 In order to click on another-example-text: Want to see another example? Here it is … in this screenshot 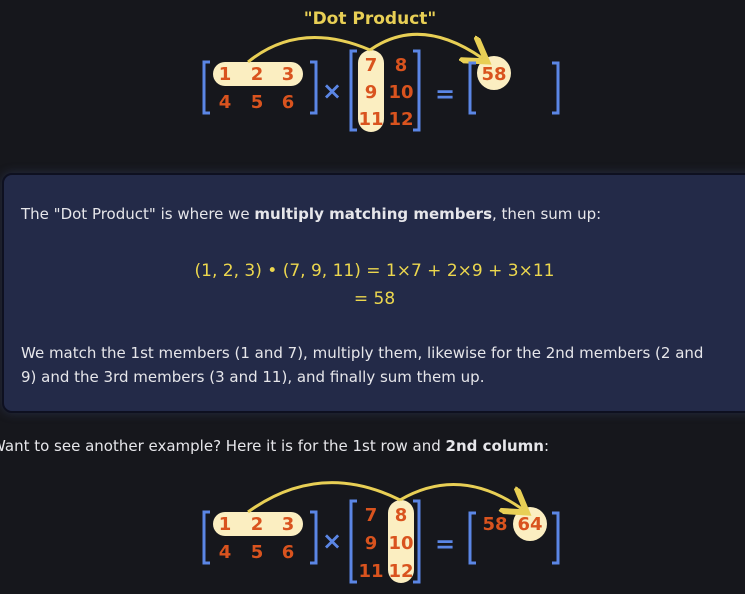, I will do `click(274, 446)`.